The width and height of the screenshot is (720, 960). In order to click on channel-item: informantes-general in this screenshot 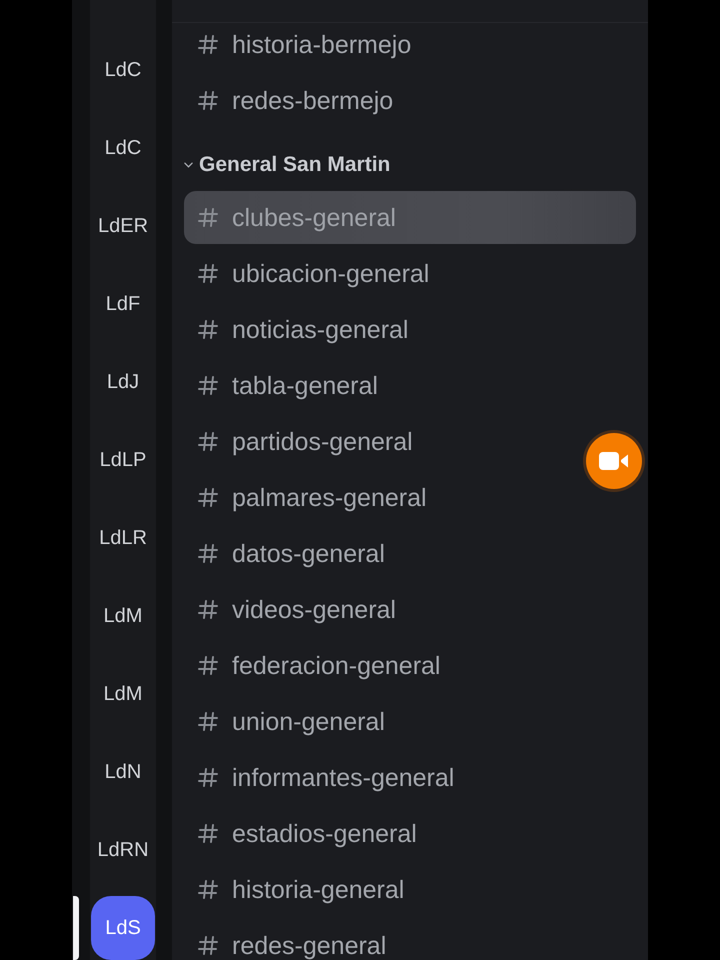, I will do `click(324, 777)`.